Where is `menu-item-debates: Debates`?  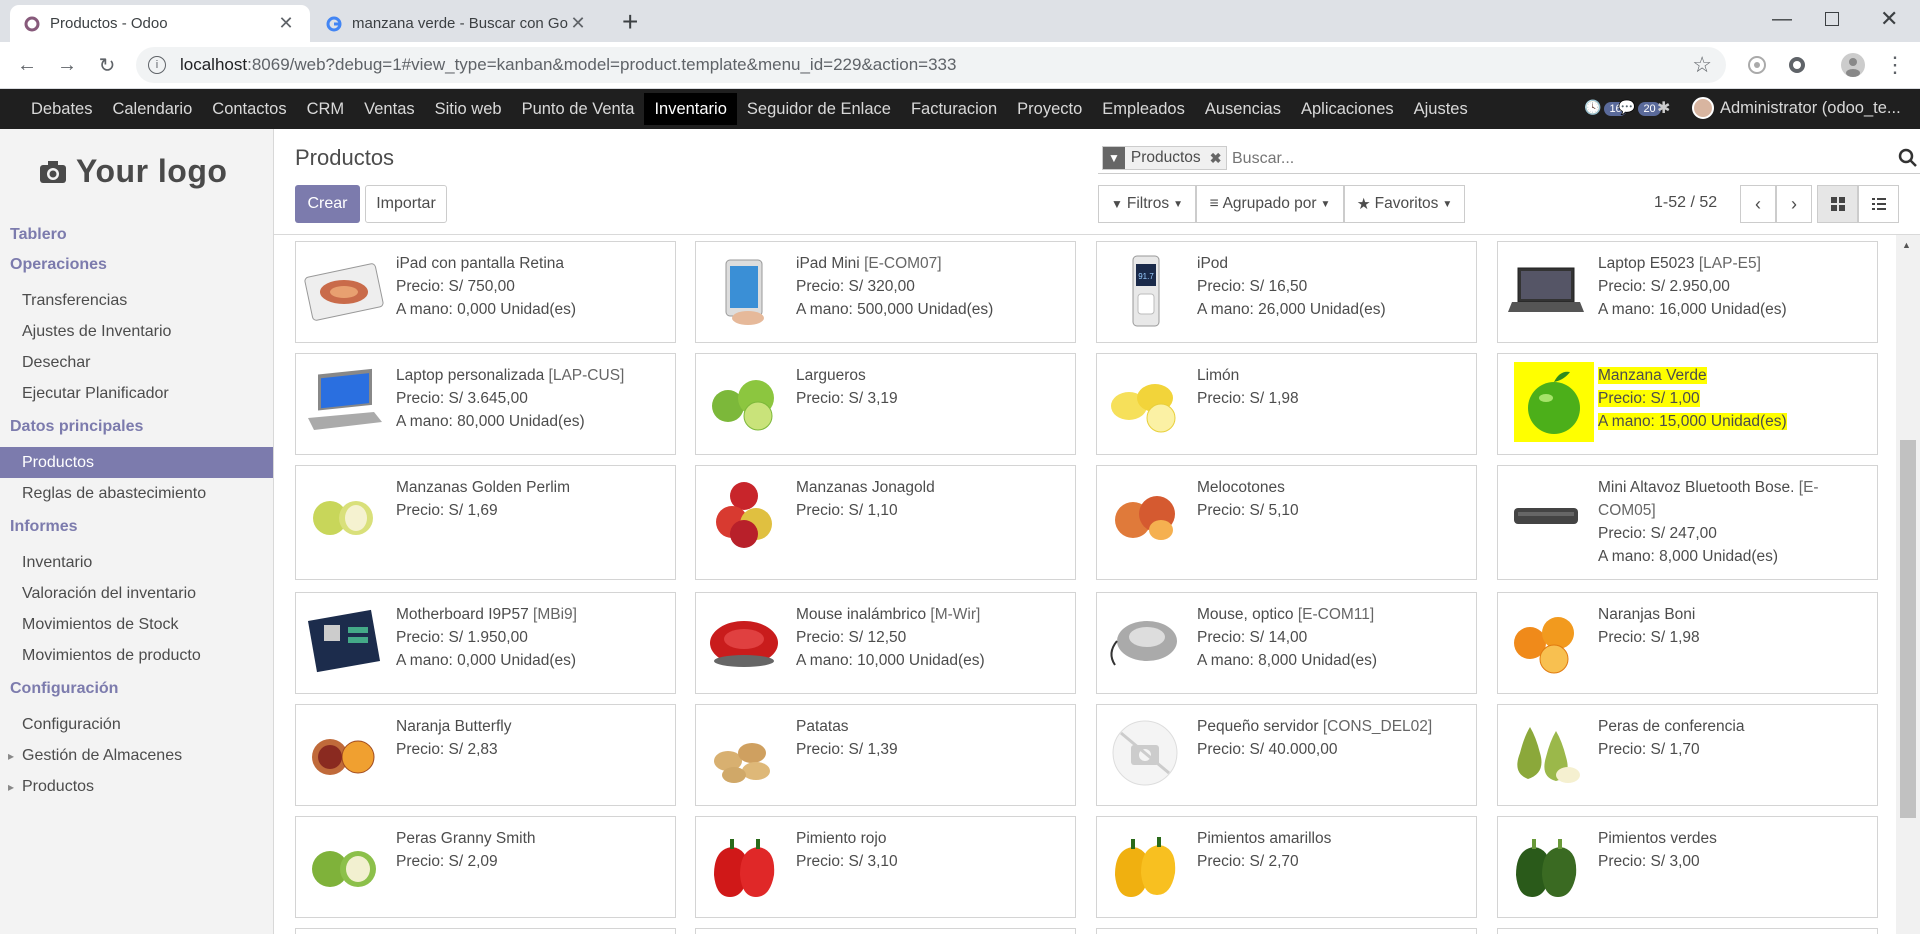 menu-item-debates: Debates is located at coordinates (61, 109).